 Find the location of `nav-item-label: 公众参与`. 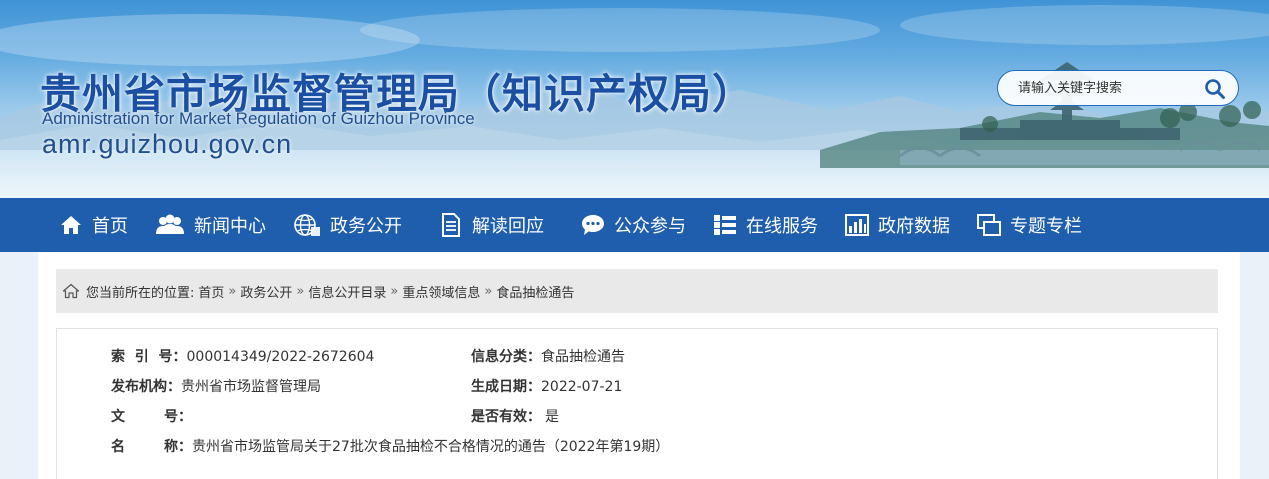

nav-item-label: 公众参与 is located at coordinates (650, 226).